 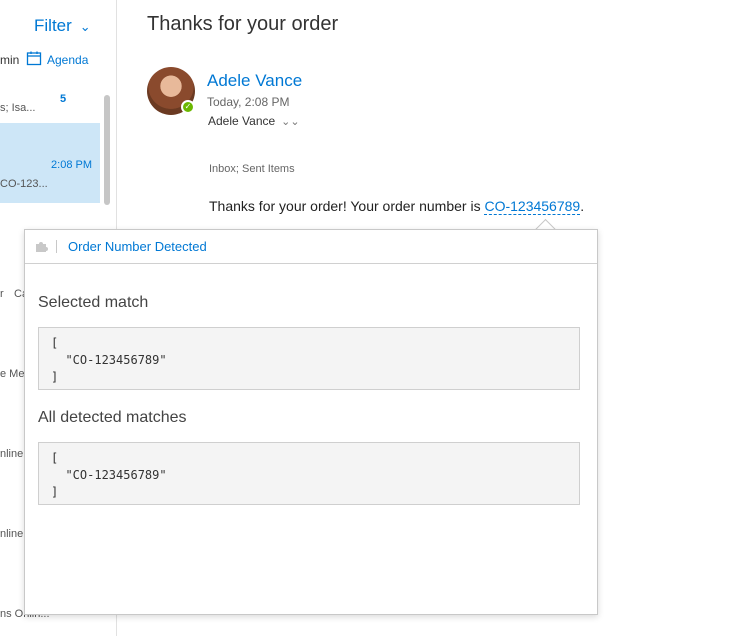 I want to click on recipient-name: Adele Vance, so click(x=241, y=121).